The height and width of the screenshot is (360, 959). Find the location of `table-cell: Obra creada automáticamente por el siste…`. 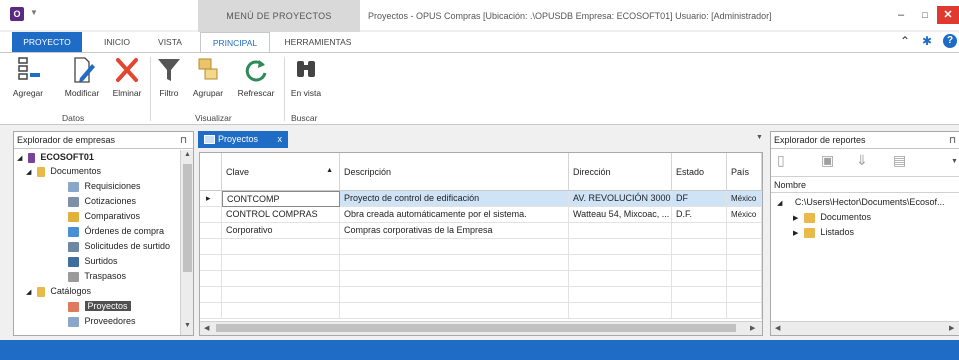

table-cell: Obra creada automáticamente por el siste… is located at coordinates (454, 215).